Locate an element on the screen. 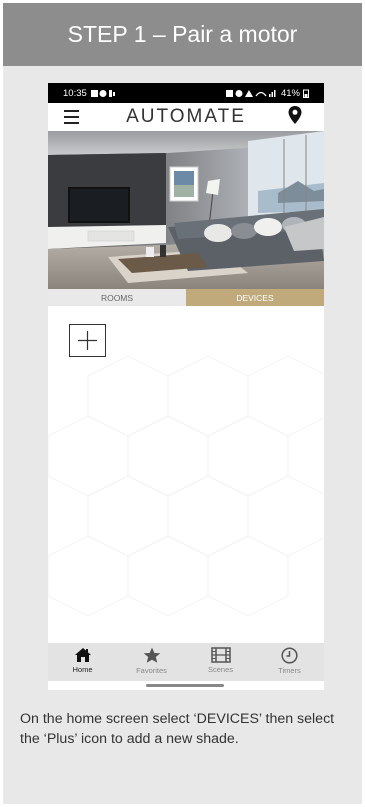  status-bar: 10:35 41% is located at coordinates (186, 93).